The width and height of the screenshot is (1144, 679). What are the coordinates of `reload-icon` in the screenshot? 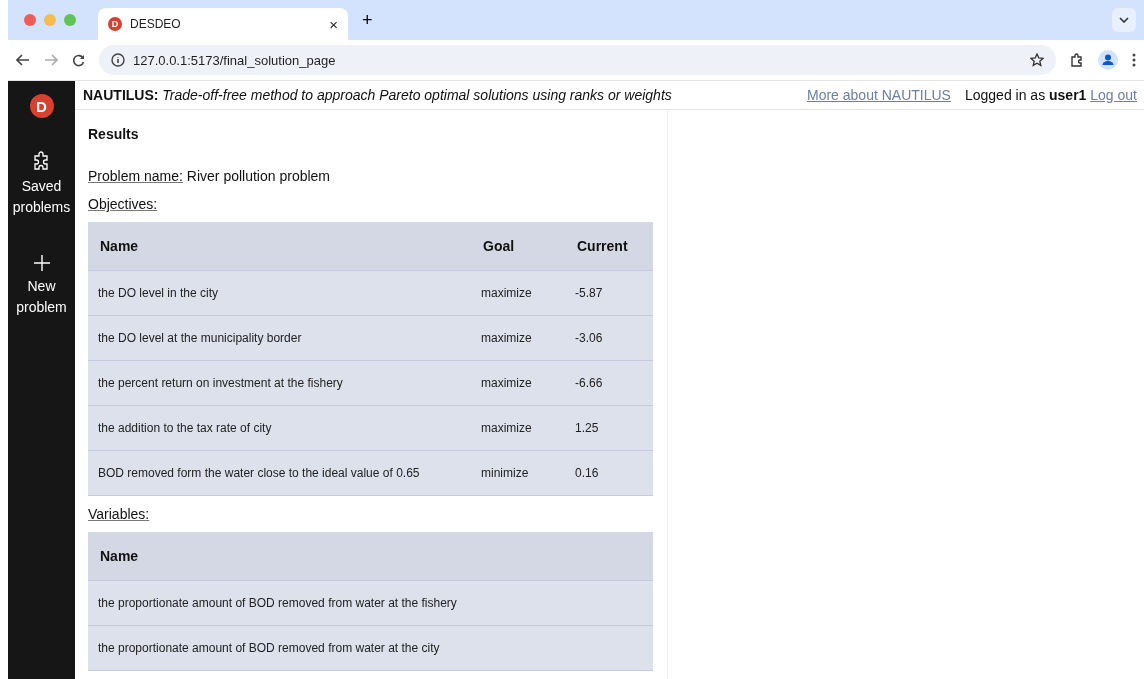 It's located at (78, 60).